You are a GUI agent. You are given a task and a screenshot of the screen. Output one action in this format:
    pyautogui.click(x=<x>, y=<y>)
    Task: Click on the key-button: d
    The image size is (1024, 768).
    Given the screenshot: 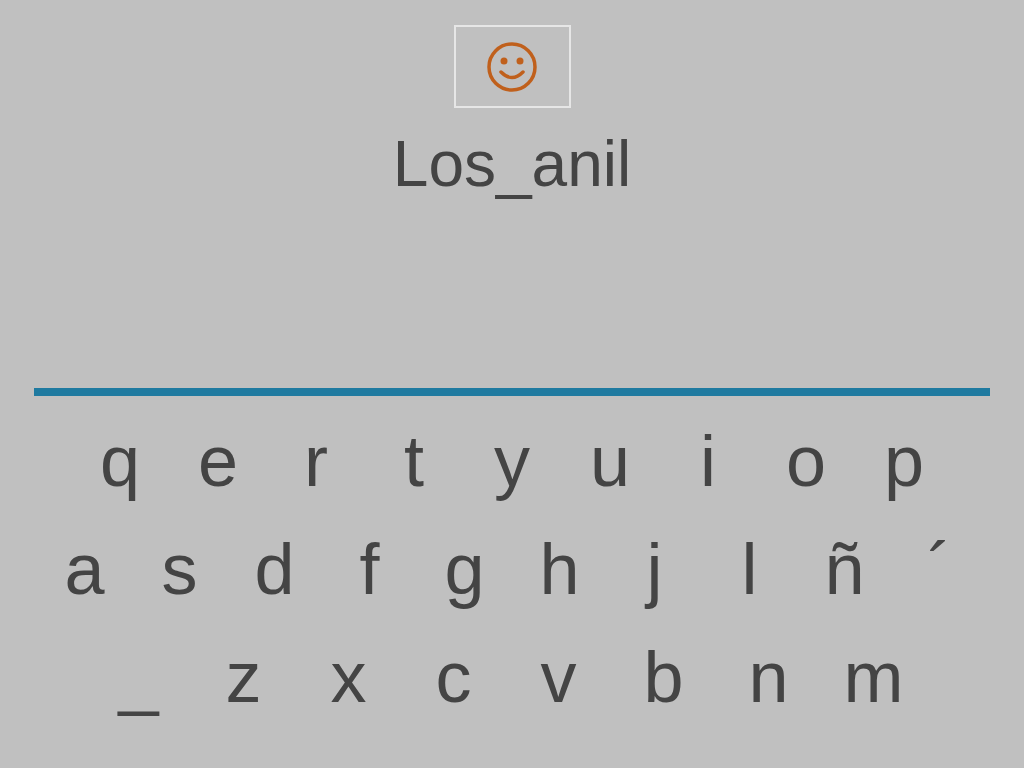 What is the action you would take?
    pyautogui.click(x=274, y=569)
    